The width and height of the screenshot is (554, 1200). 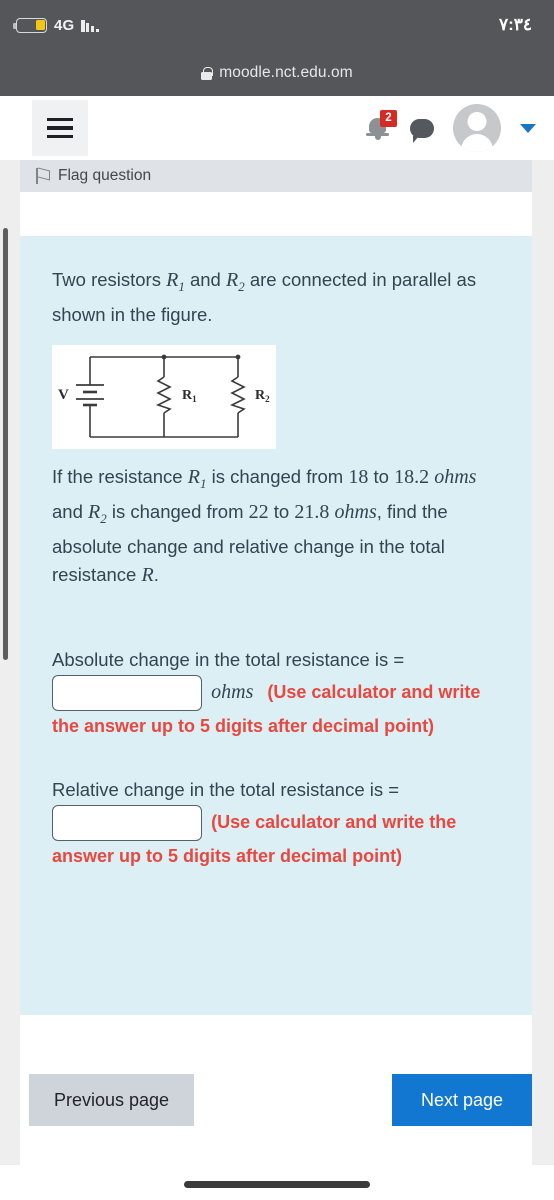 What do you see at coordinates (455, 477) in the screenshot?
I see `body-unit1: ohms` at bounding box center [455, 477].